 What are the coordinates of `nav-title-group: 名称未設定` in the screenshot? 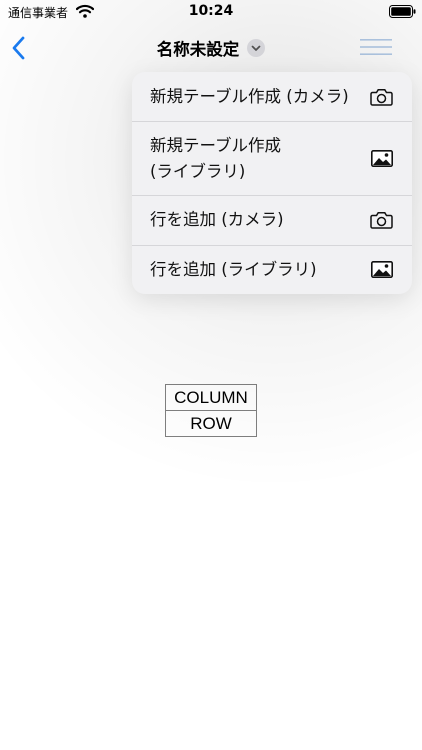 It's located at (211, 48).